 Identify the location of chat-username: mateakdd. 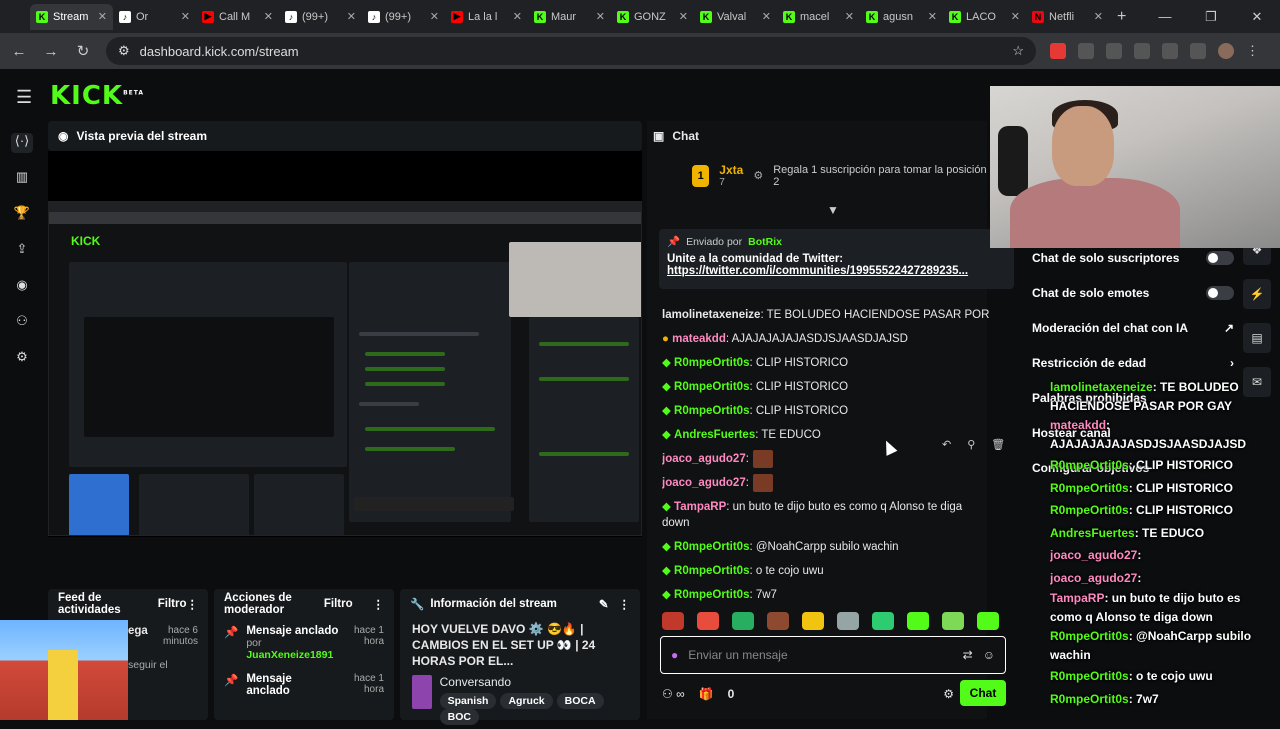
(699, 339).